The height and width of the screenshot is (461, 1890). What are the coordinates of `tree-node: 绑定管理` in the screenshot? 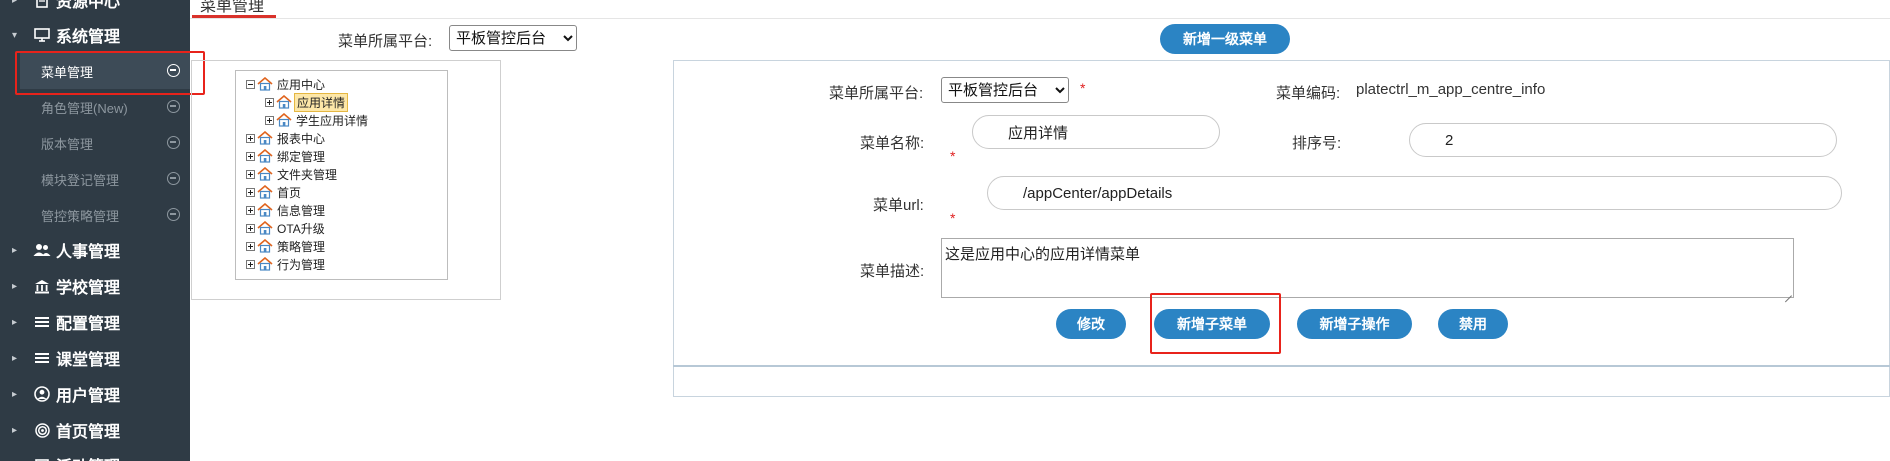 It's located at (286, 156).